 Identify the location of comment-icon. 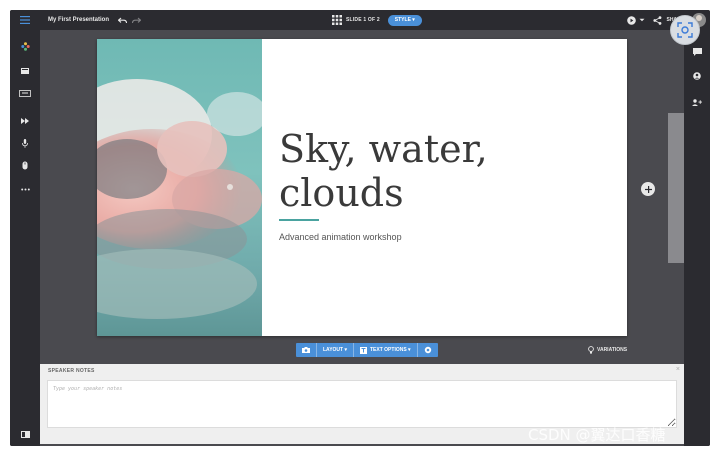
(697, 52).